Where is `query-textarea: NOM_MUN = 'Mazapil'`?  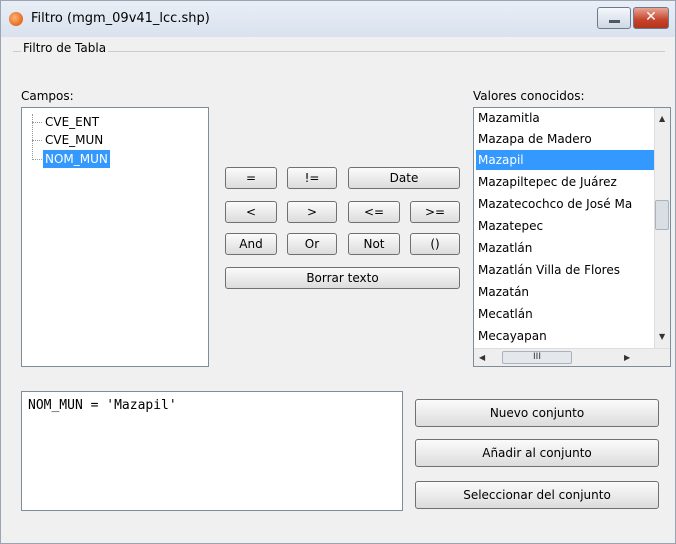 query-textarea: NOM_MUN = 'Mazapil' is located at coordinates (212, 451).